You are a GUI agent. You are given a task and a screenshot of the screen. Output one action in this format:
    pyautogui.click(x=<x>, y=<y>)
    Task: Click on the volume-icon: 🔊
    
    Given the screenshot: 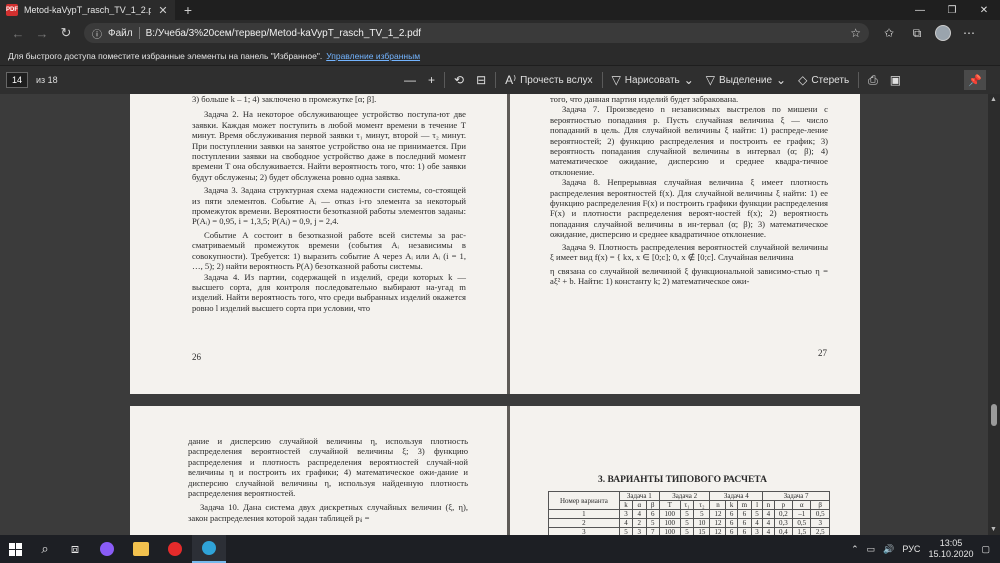 What is the action you would take?
    pyautogui.click(x=888, y=549)
    